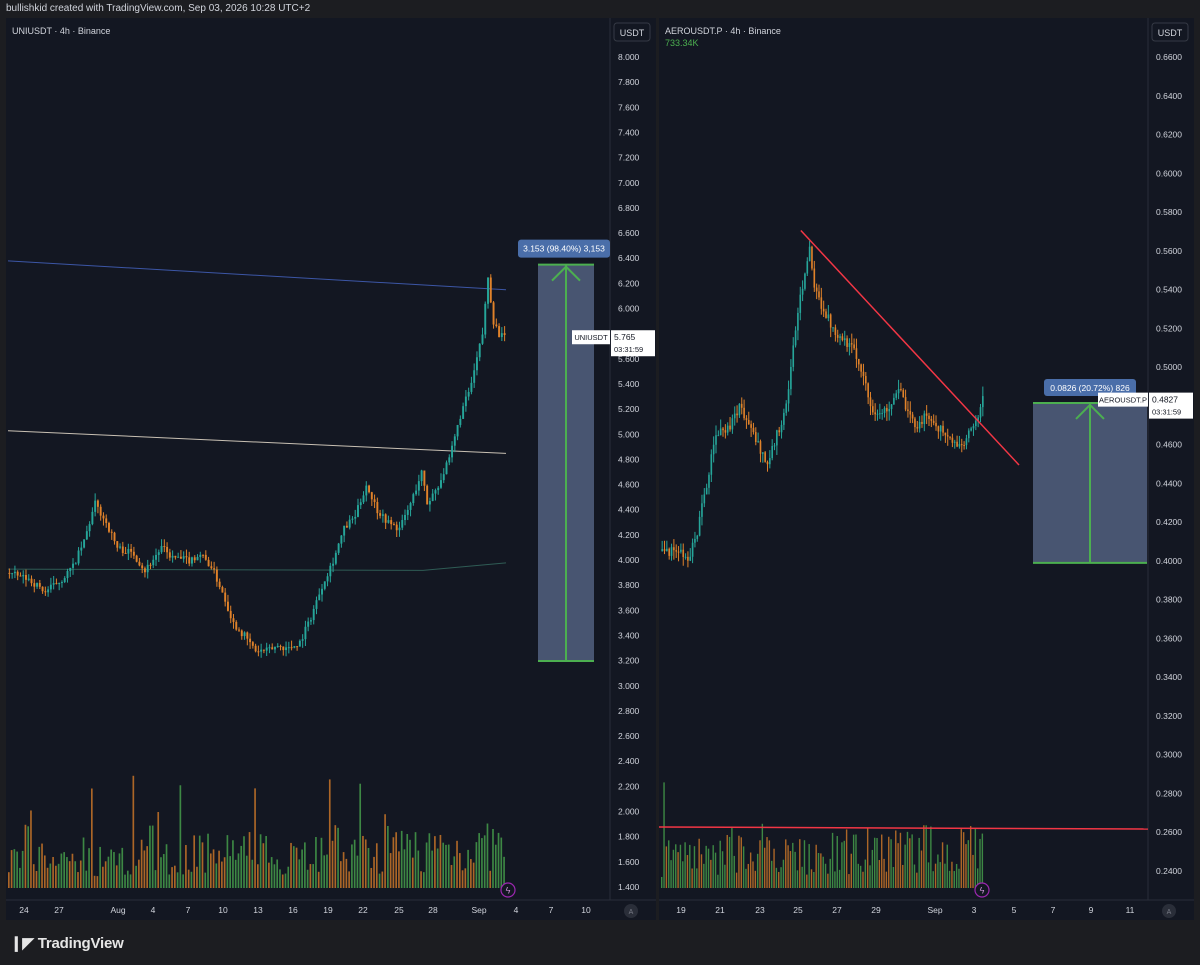 The height and width of the screenshot is (965, 1200). I want to click on y-tick-label: 7.000, so click(629, 183).